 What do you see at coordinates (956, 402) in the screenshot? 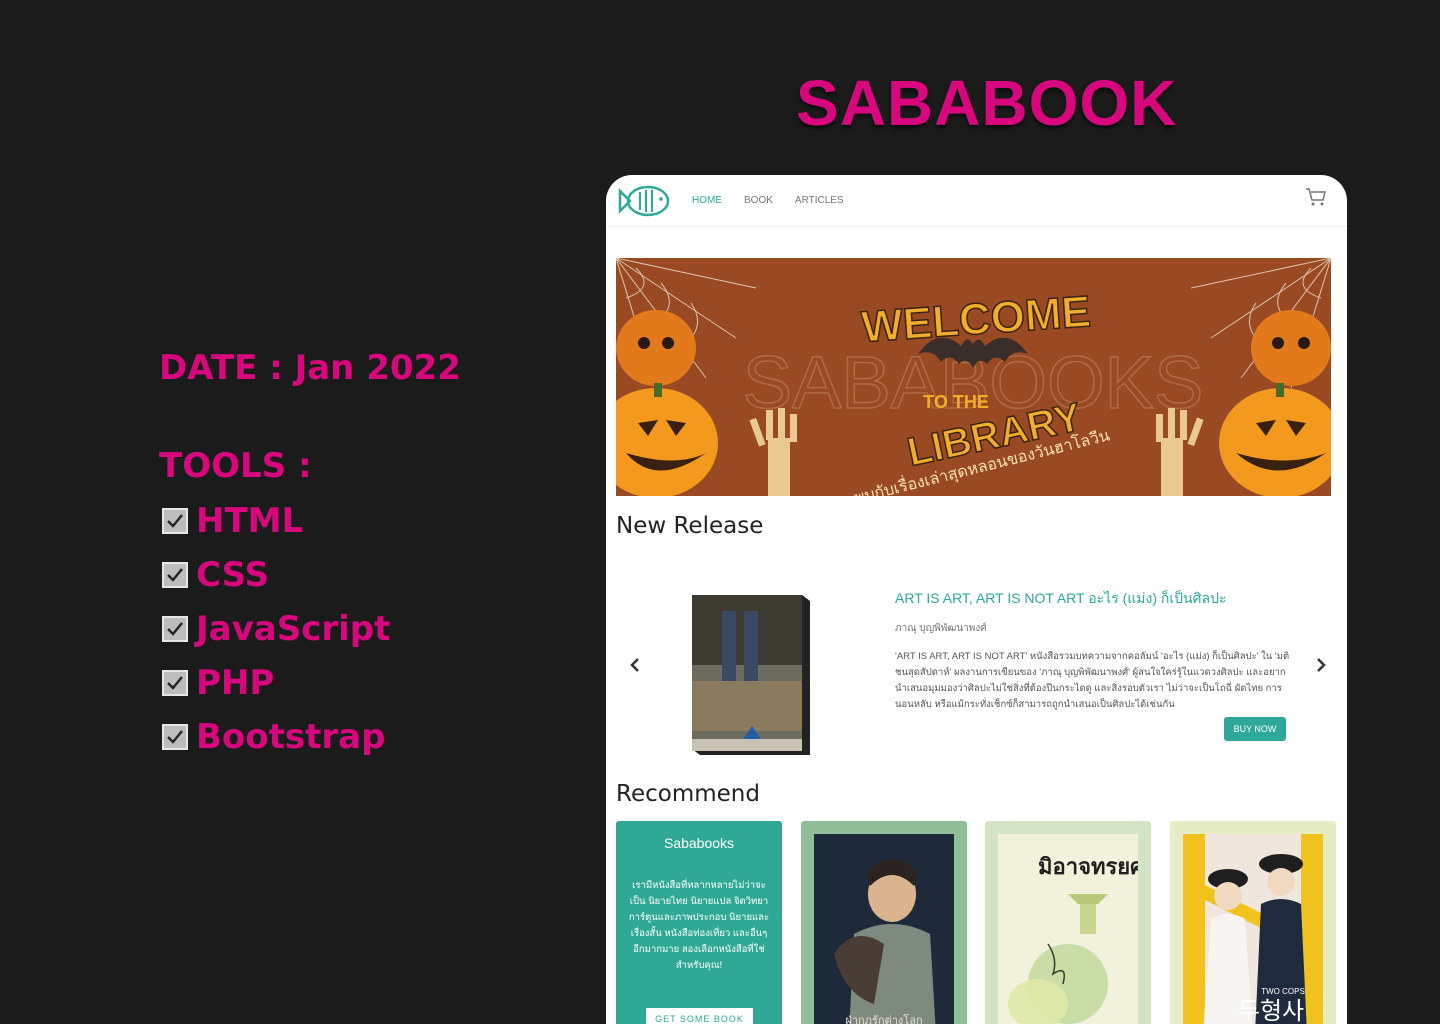
I see `banner-line2: TO THE` at bounding box center [956, 402].